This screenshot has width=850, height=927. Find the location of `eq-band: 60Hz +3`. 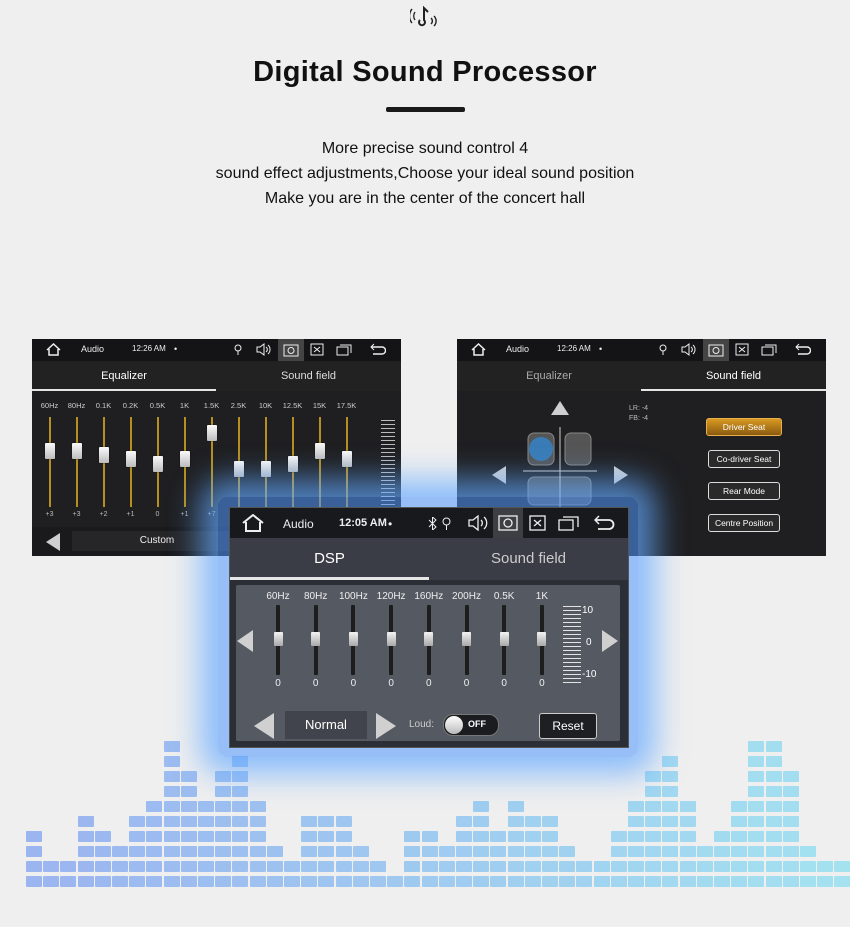

eq-band: 60Hz +3 is located at coordinates (49, 460).